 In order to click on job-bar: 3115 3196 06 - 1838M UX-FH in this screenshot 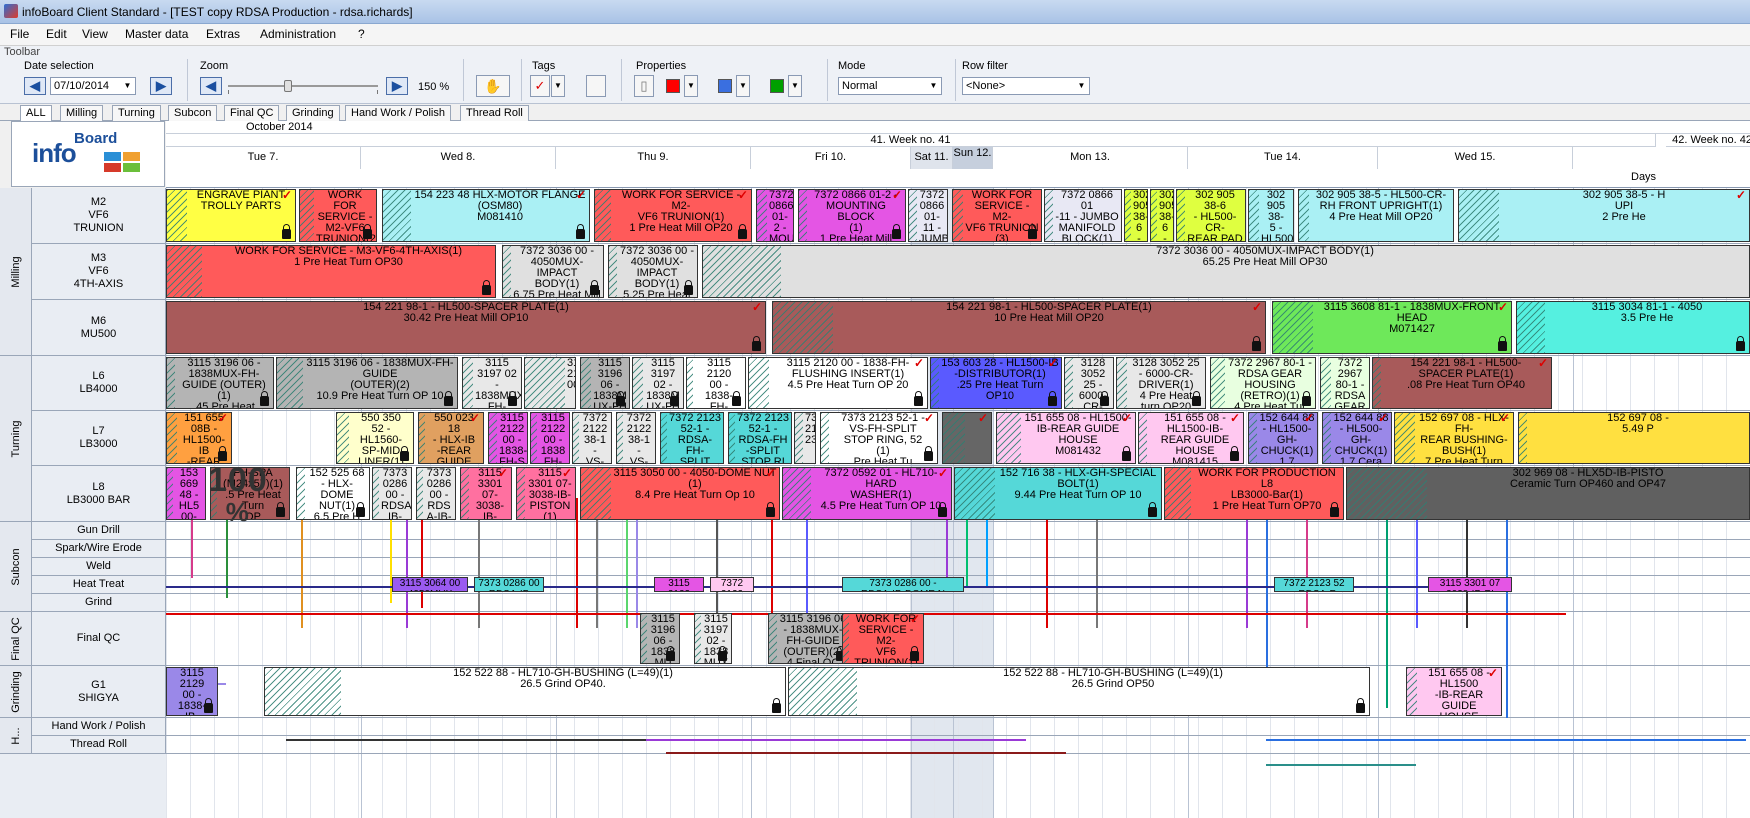, I will do `click(605, 383)`.